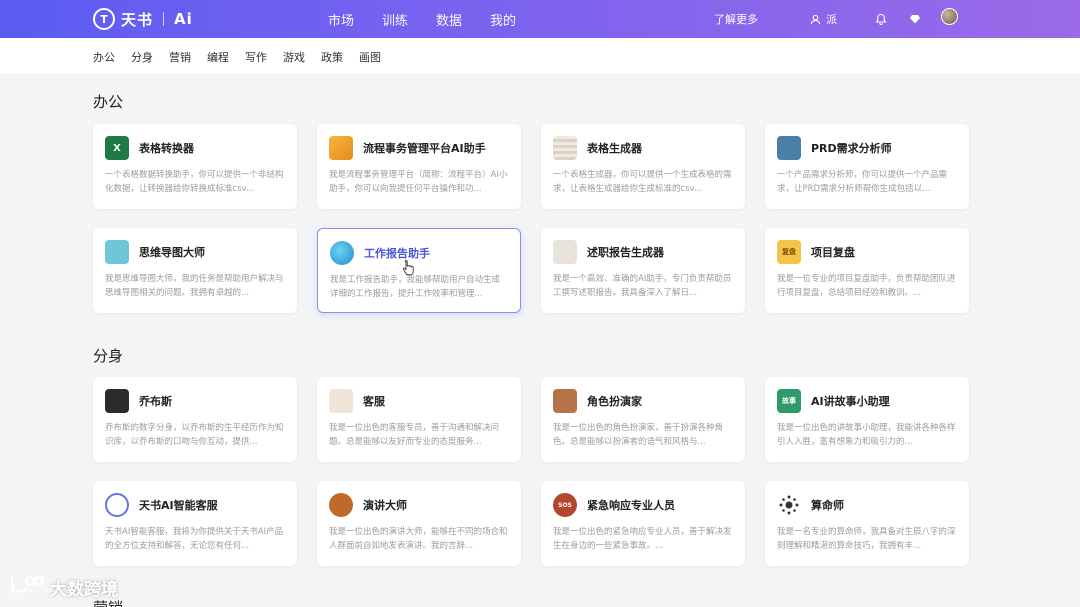 The height and width of the screenshot is (607, 1080). I want to click on tab-persona: 分身, so click(142, 57).